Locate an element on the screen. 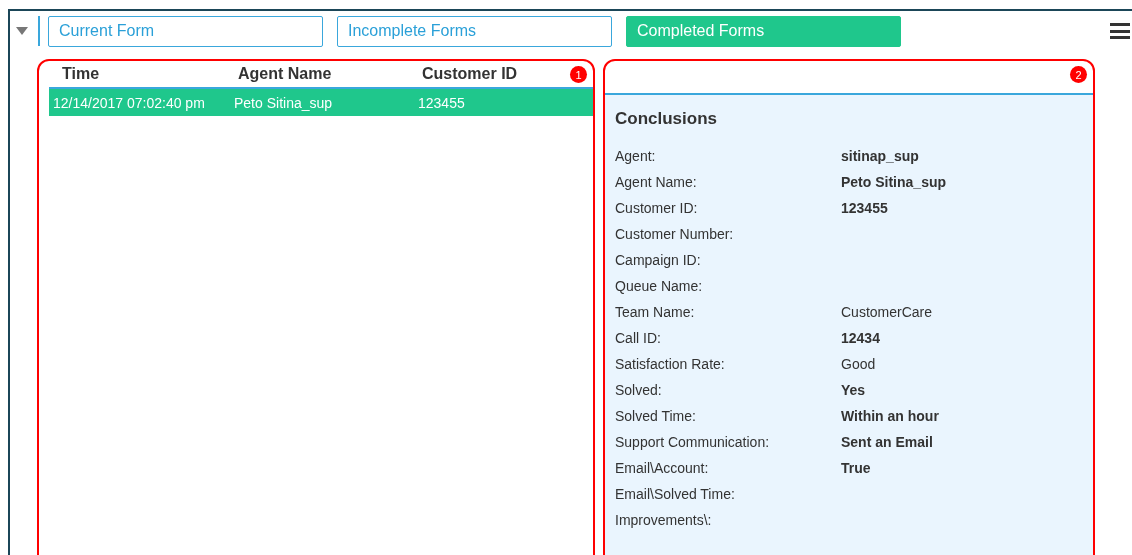  field-value: Peto Sitina_sup is located at coordinates (894, 182).